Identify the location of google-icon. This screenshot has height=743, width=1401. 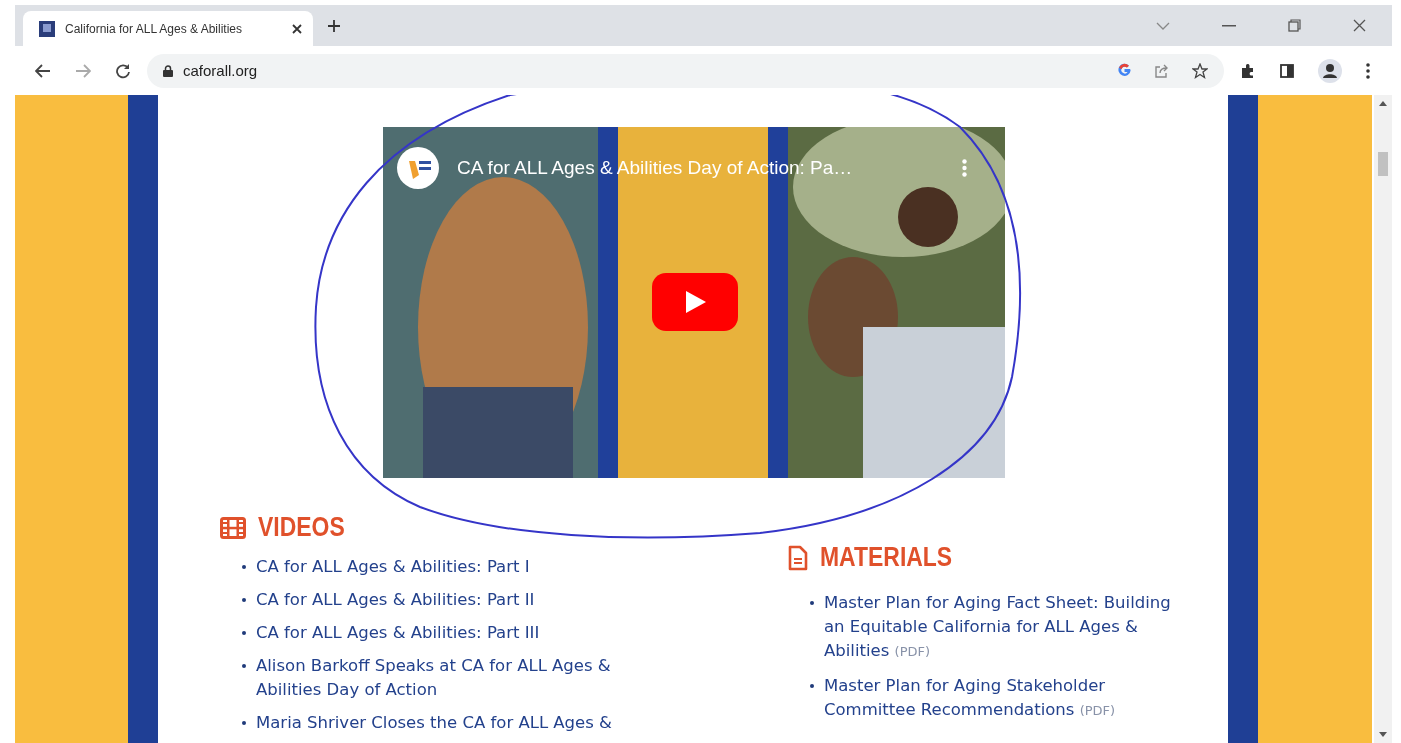
(1124, 70).